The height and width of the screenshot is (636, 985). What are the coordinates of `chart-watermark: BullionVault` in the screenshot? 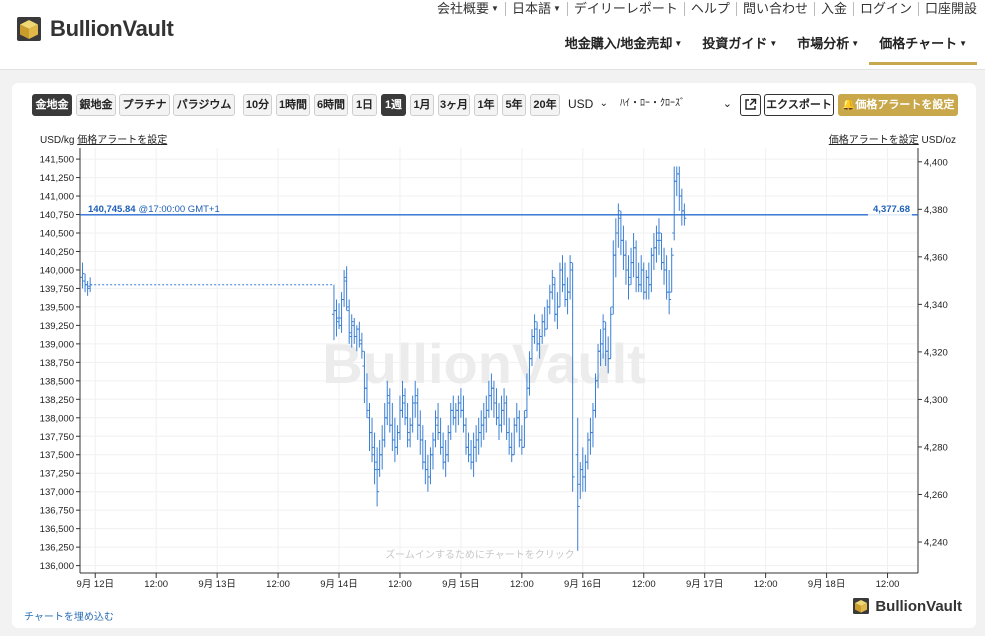 It's located at (484, 363).